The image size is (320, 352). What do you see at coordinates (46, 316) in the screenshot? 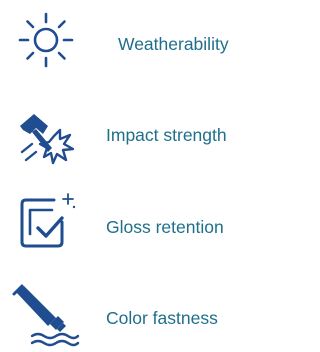
I see `paint-tube-icon` at bounding box center [46, 316].